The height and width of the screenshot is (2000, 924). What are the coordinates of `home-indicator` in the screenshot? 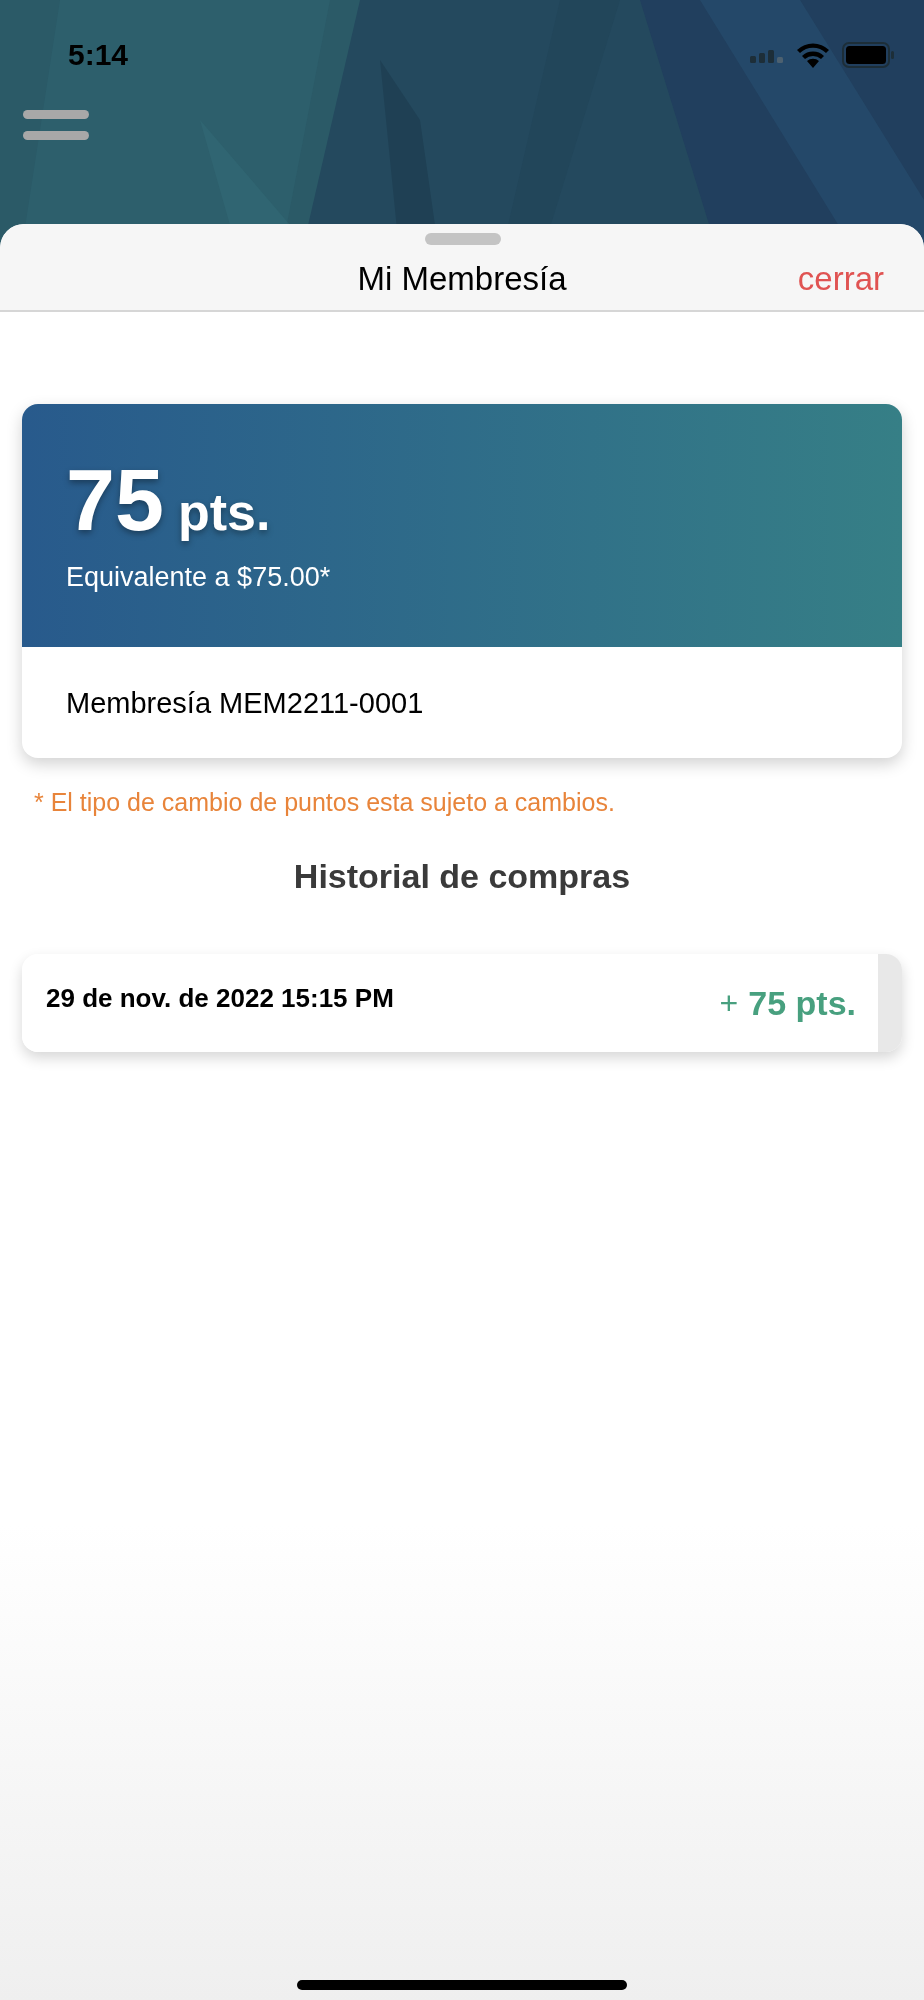 It's located at (462, 1985).